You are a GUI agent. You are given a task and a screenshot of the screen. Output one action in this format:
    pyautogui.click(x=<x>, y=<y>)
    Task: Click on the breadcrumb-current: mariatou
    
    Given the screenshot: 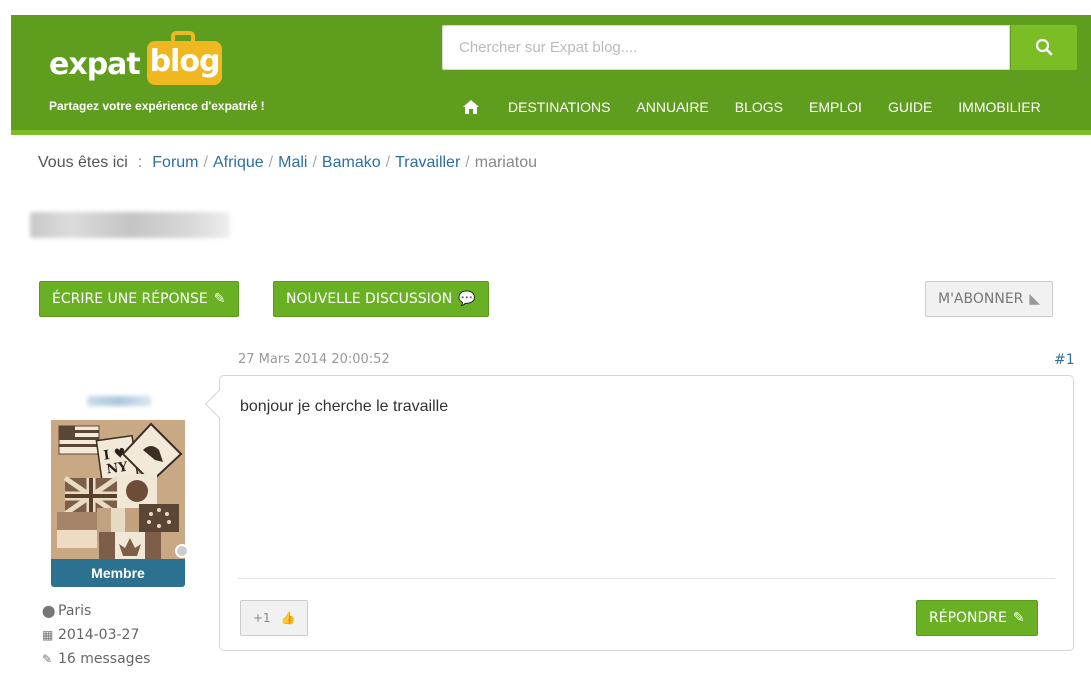 What is the action you would take?
    pyautogui.click(x=505, y=162)
    